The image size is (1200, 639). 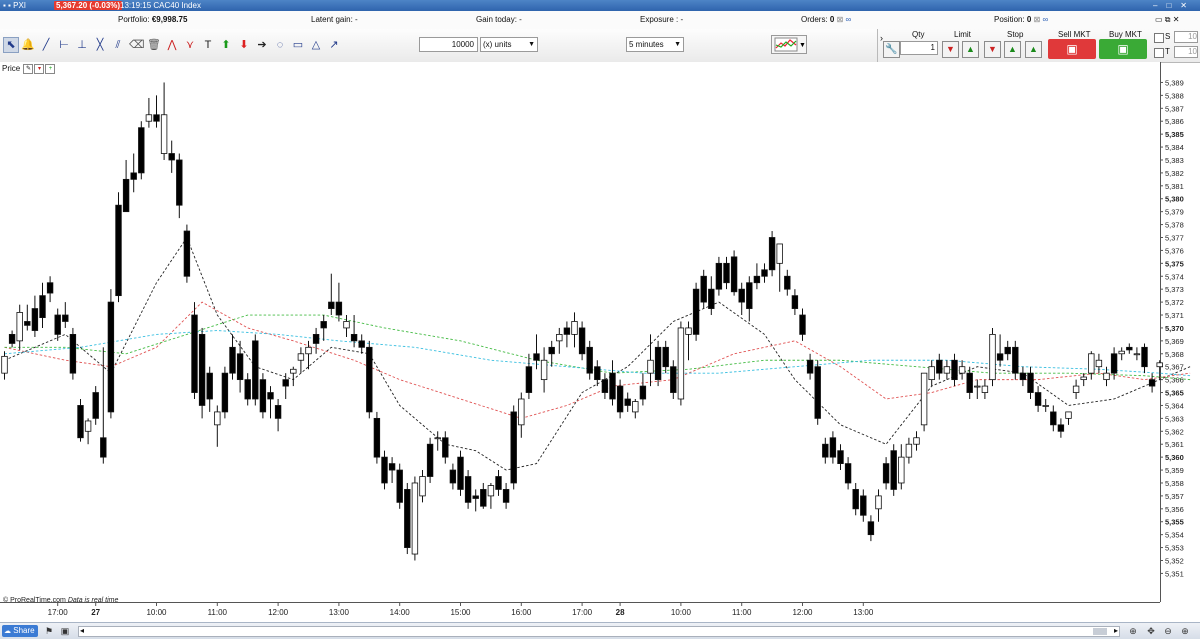 I want to click on wrench-icon: 🔧, so click(x=891, y=49).